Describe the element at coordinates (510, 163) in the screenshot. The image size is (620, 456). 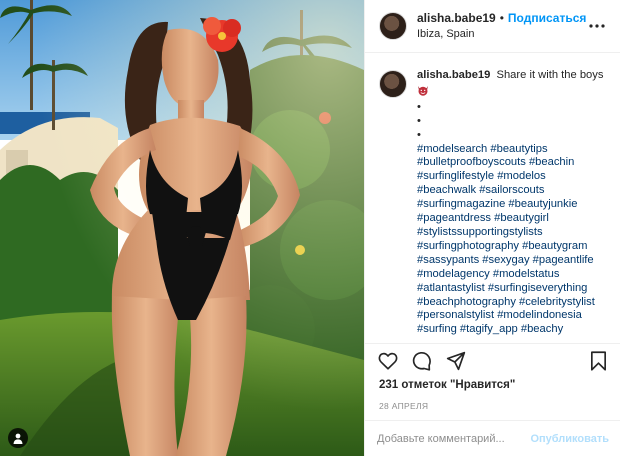
I see `hashtag-line: #bulletproofboyscouts #beachin` at that location.